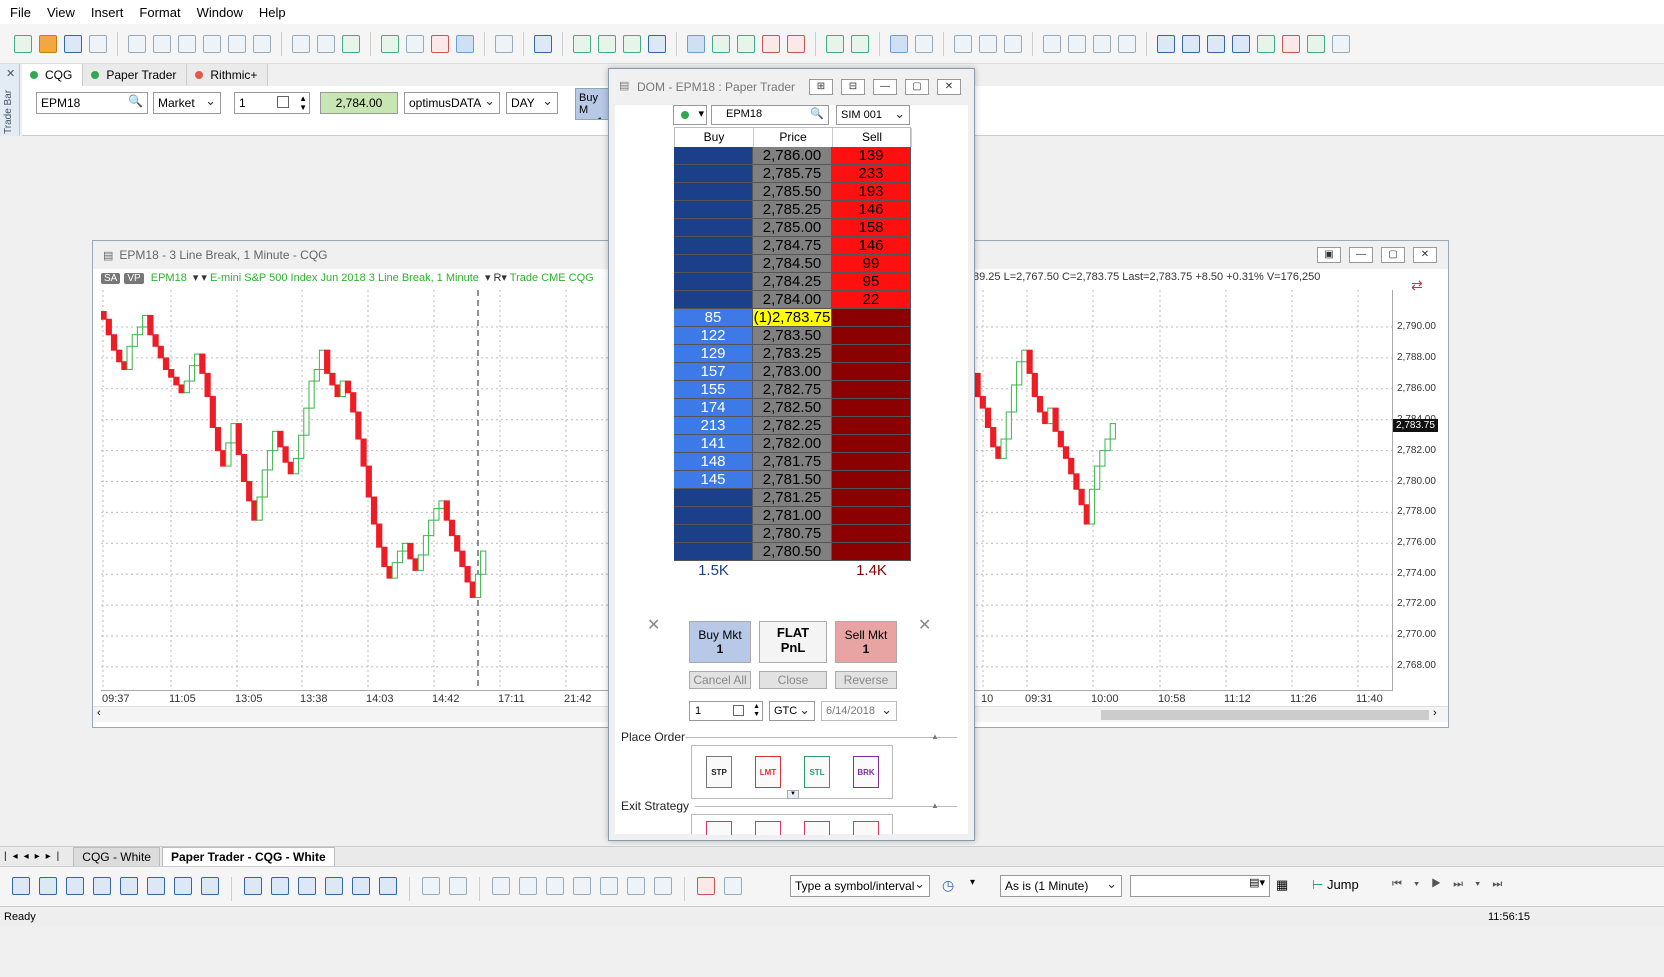 The width and height of the screenshot is (1664, 977). Describe the element at coordinates (792, 264) in the screenshot. I see `price-cell: 2,784.50` at that location.